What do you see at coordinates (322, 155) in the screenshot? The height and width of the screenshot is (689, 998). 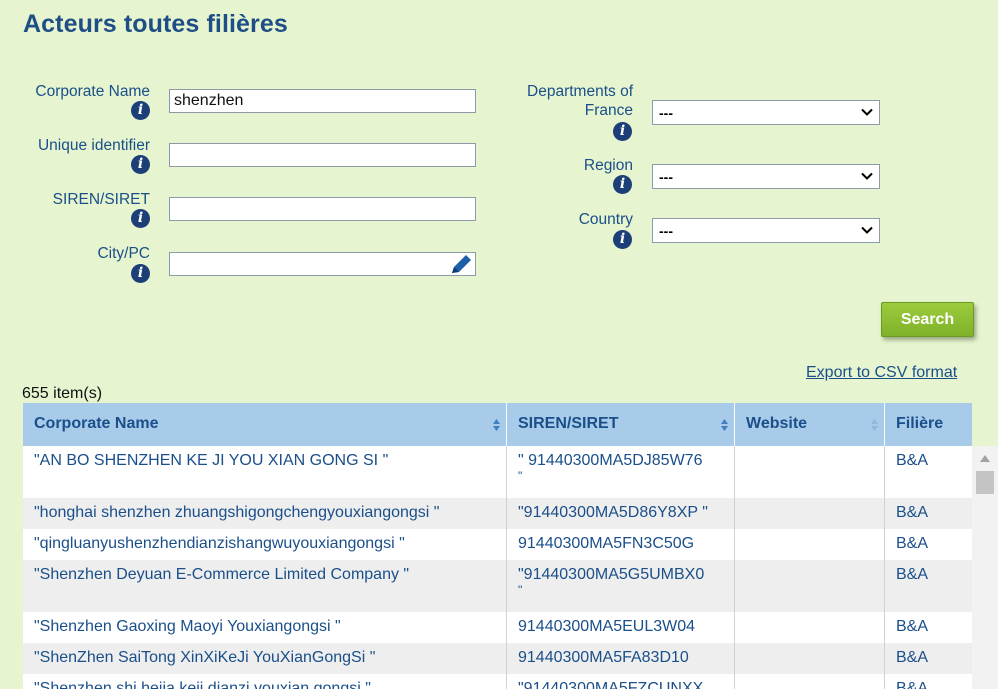 I see `unique-identifier-input` at bounding box center [322, 155].